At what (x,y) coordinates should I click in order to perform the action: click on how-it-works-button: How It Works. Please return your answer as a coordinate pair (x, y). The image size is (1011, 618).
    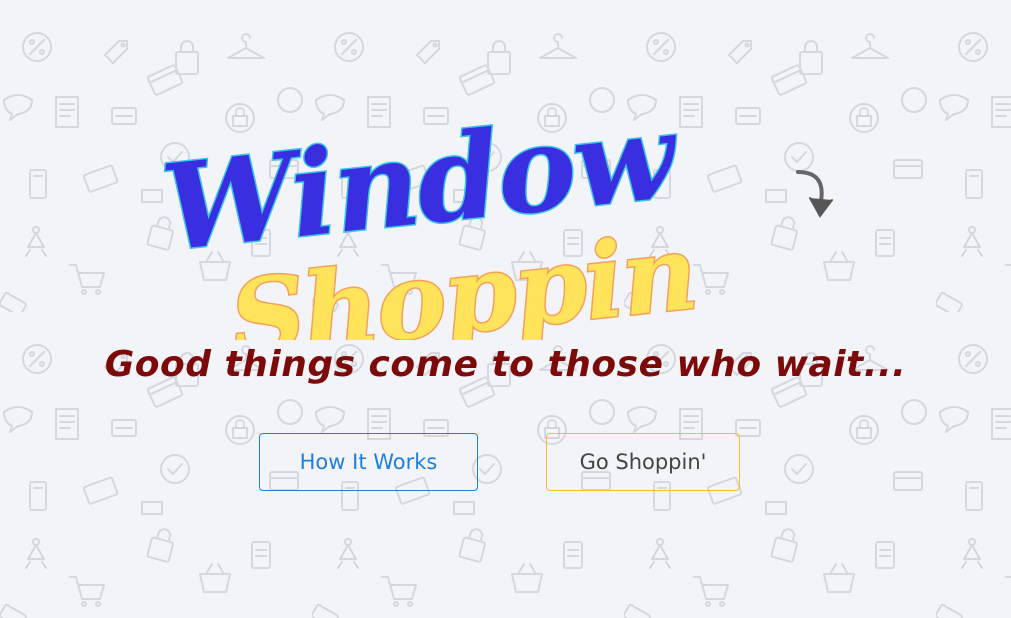
    Looking at the image, I should click on (368, 462).